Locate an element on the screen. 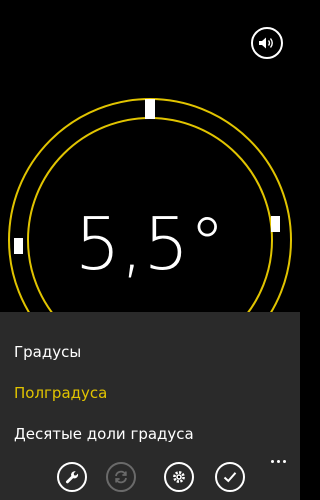 The width and height of the screenshot is (320, 500). tools-button is located at coordinates (72, 477).